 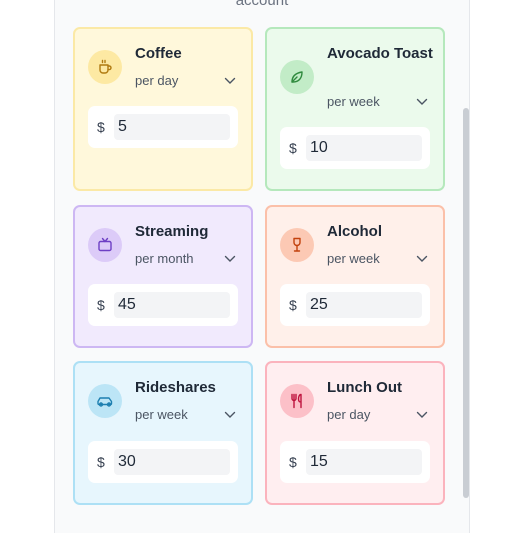 What do you see at coordinates (163, 433) in the screenshot?
I see `expense-card-rideshares: Rideshares per week $ 30` at bounding box center [163, 433].